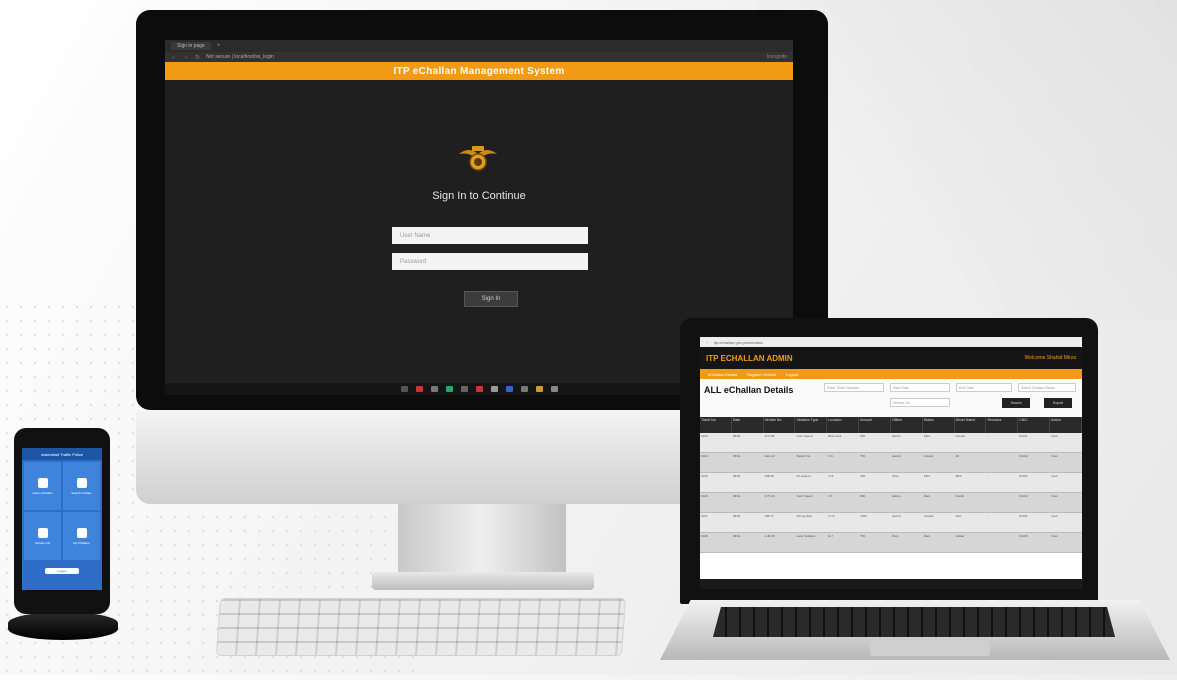  What do you see at coordinates (891, 374) in the screenshot?
I see `admin-nav: eChallan Details Register Vehicle Logout` at bounding box center [891, 374].